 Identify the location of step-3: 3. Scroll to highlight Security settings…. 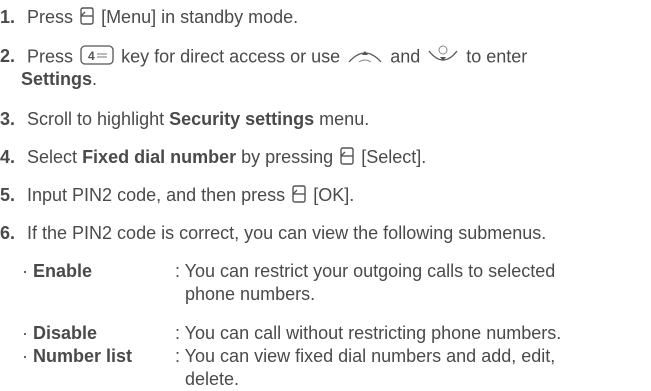
(184, 119).